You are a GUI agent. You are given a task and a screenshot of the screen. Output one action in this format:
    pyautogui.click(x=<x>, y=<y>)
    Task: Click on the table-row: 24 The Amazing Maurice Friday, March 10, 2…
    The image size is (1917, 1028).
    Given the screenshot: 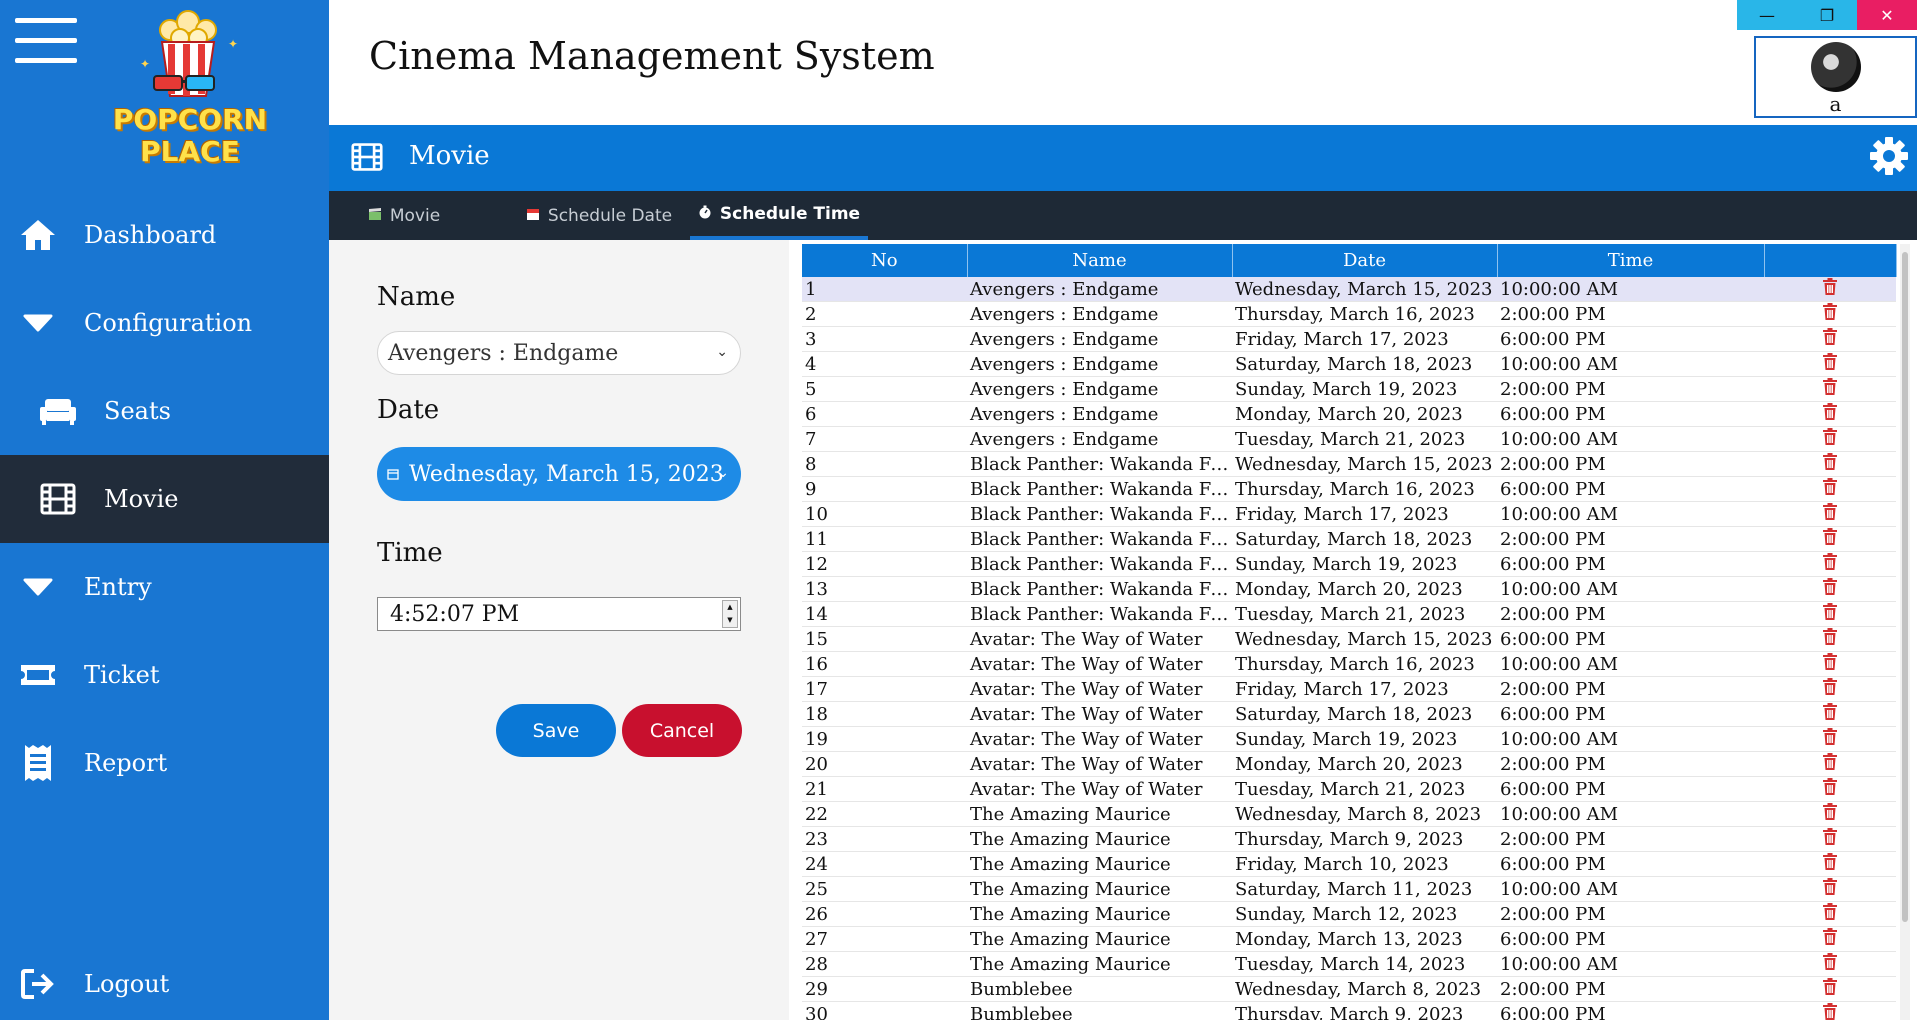 What is the action you would take?
    pyautogui.click(x=1349, y=864)
    